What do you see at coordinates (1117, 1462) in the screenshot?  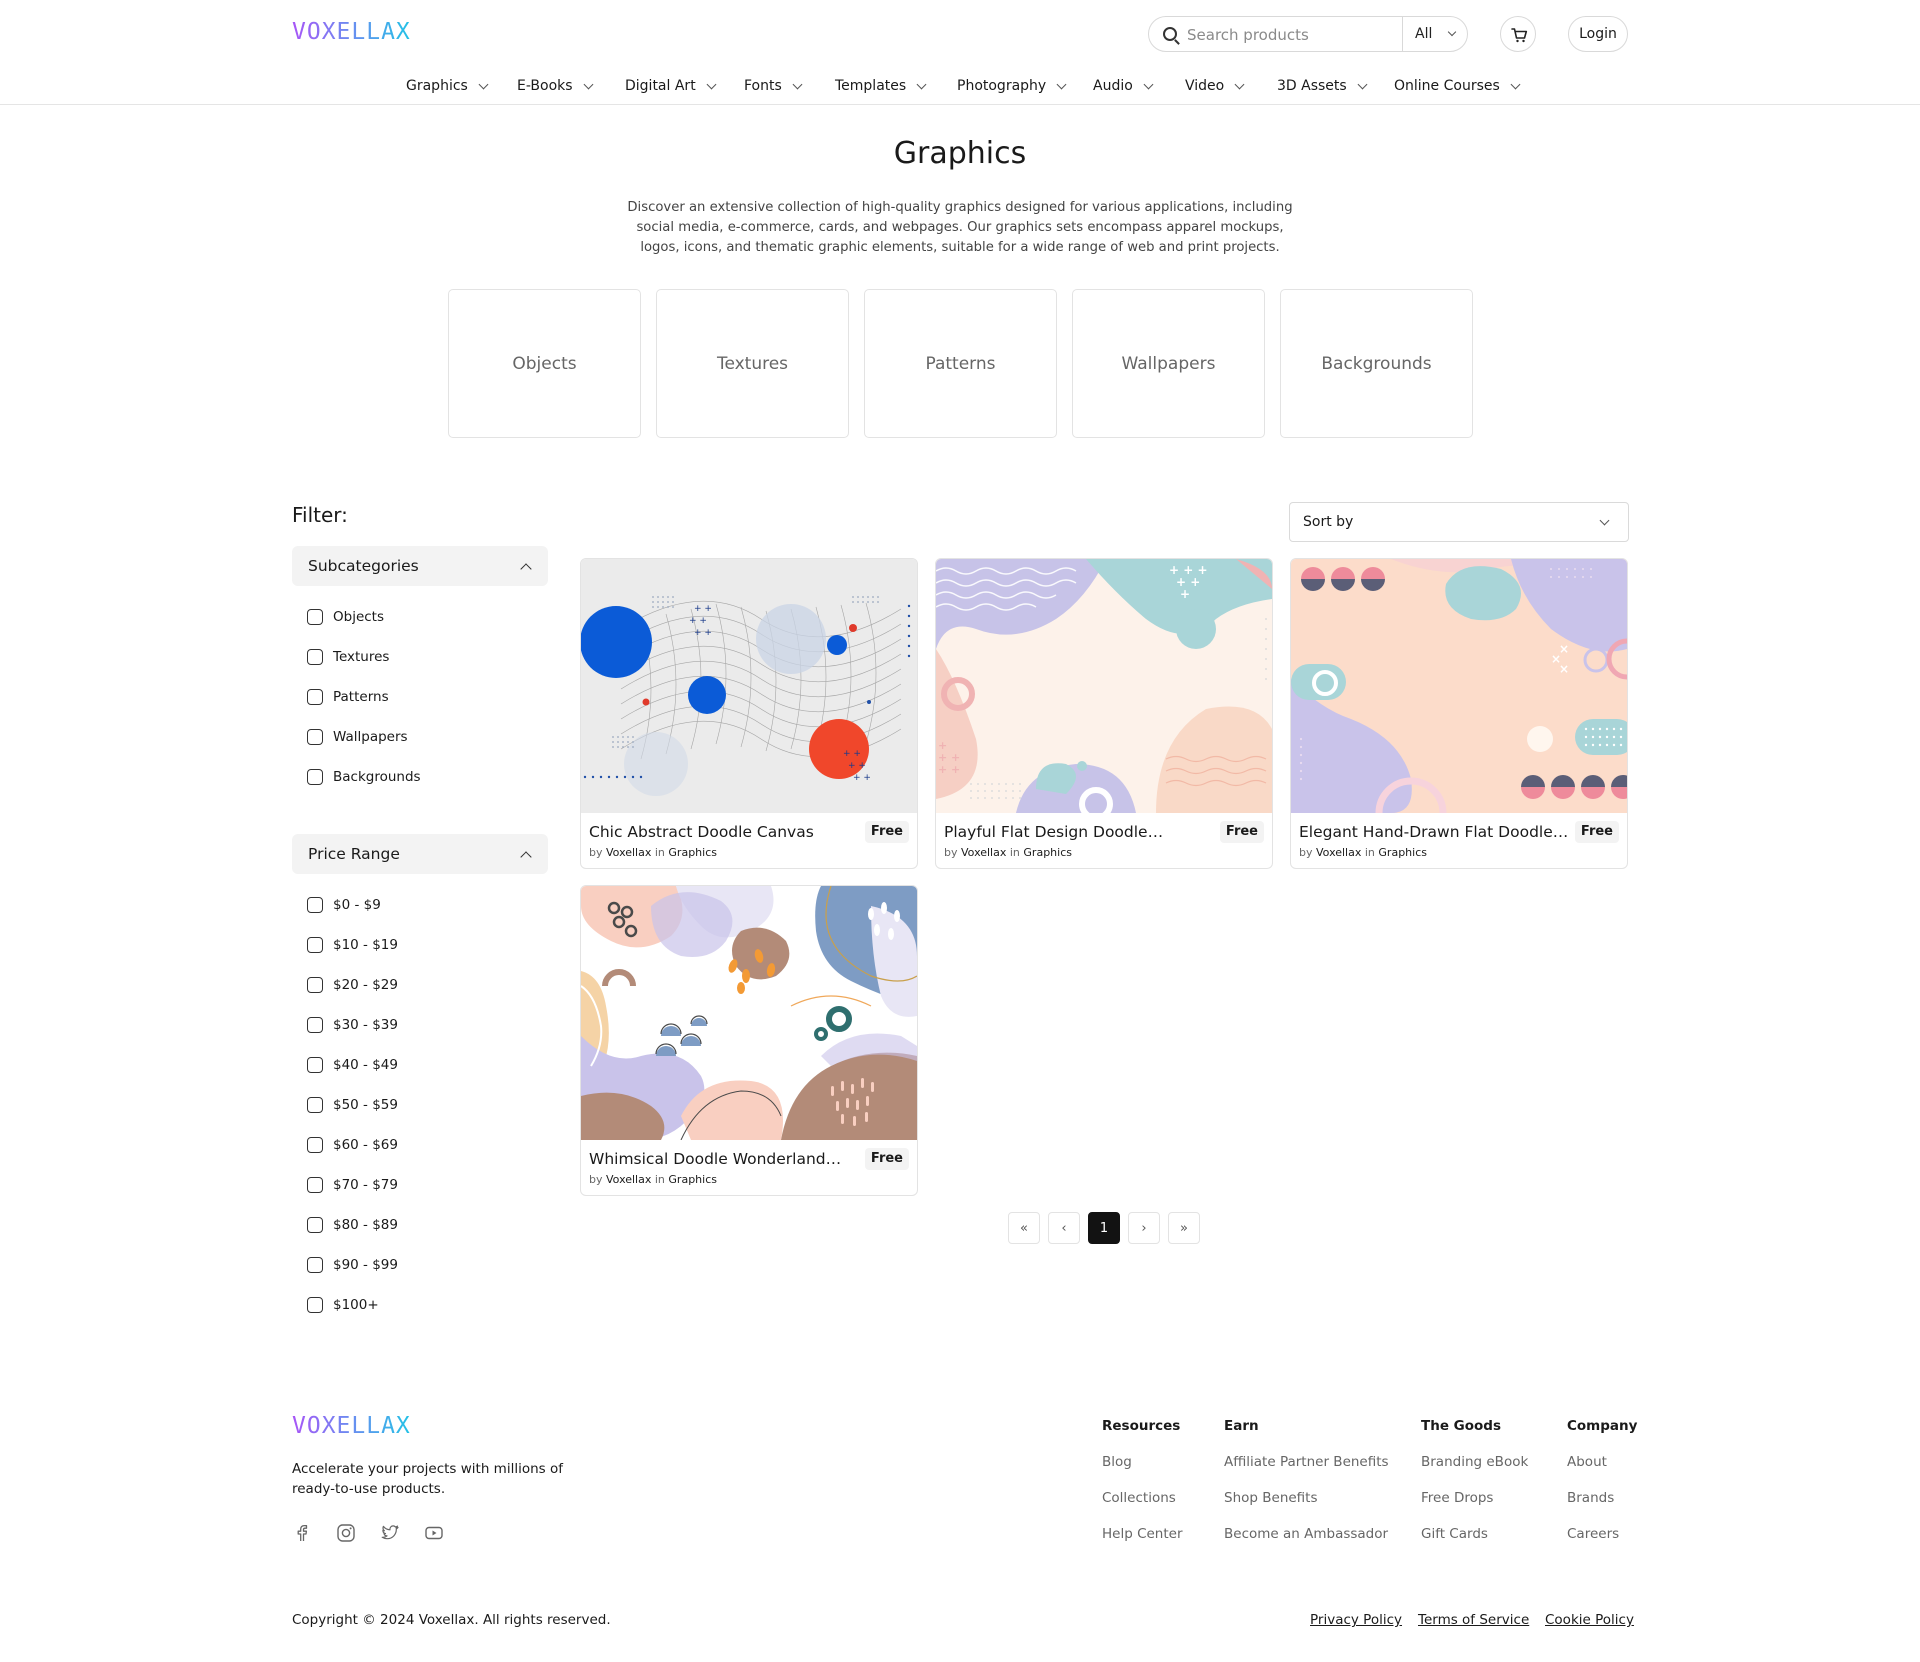 I see `footer-link-blog: Blog` at bounding box center [1117, 1462].